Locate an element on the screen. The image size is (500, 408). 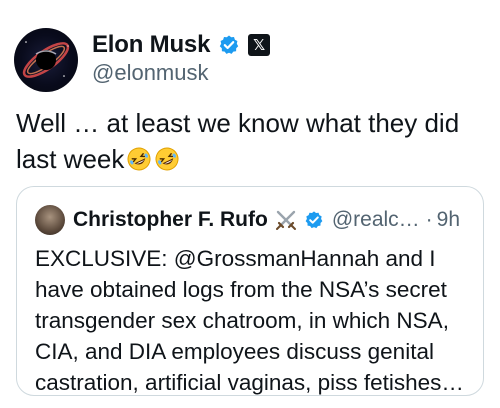
quoted-post-header: Christopher F. Rufo @realc… · 9h is located at coordinates (266, 220).